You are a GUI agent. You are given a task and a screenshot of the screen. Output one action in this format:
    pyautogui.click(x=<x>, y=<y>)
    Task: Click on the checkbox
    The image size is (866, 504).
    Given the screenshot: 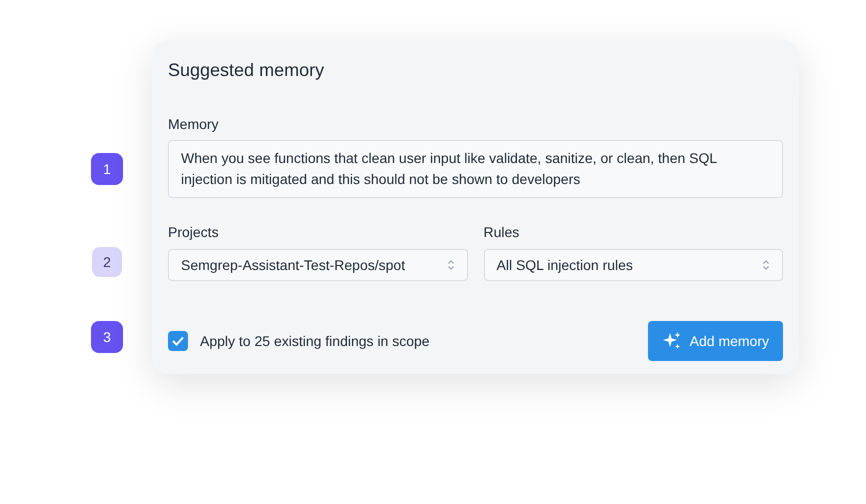 What is the action you would take?
    pyautogui.click(x=178, y=341)
    